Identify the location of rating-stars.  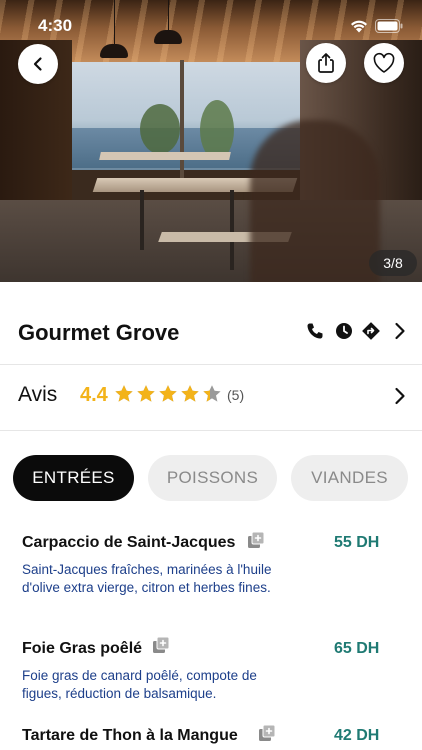
(168, 394).